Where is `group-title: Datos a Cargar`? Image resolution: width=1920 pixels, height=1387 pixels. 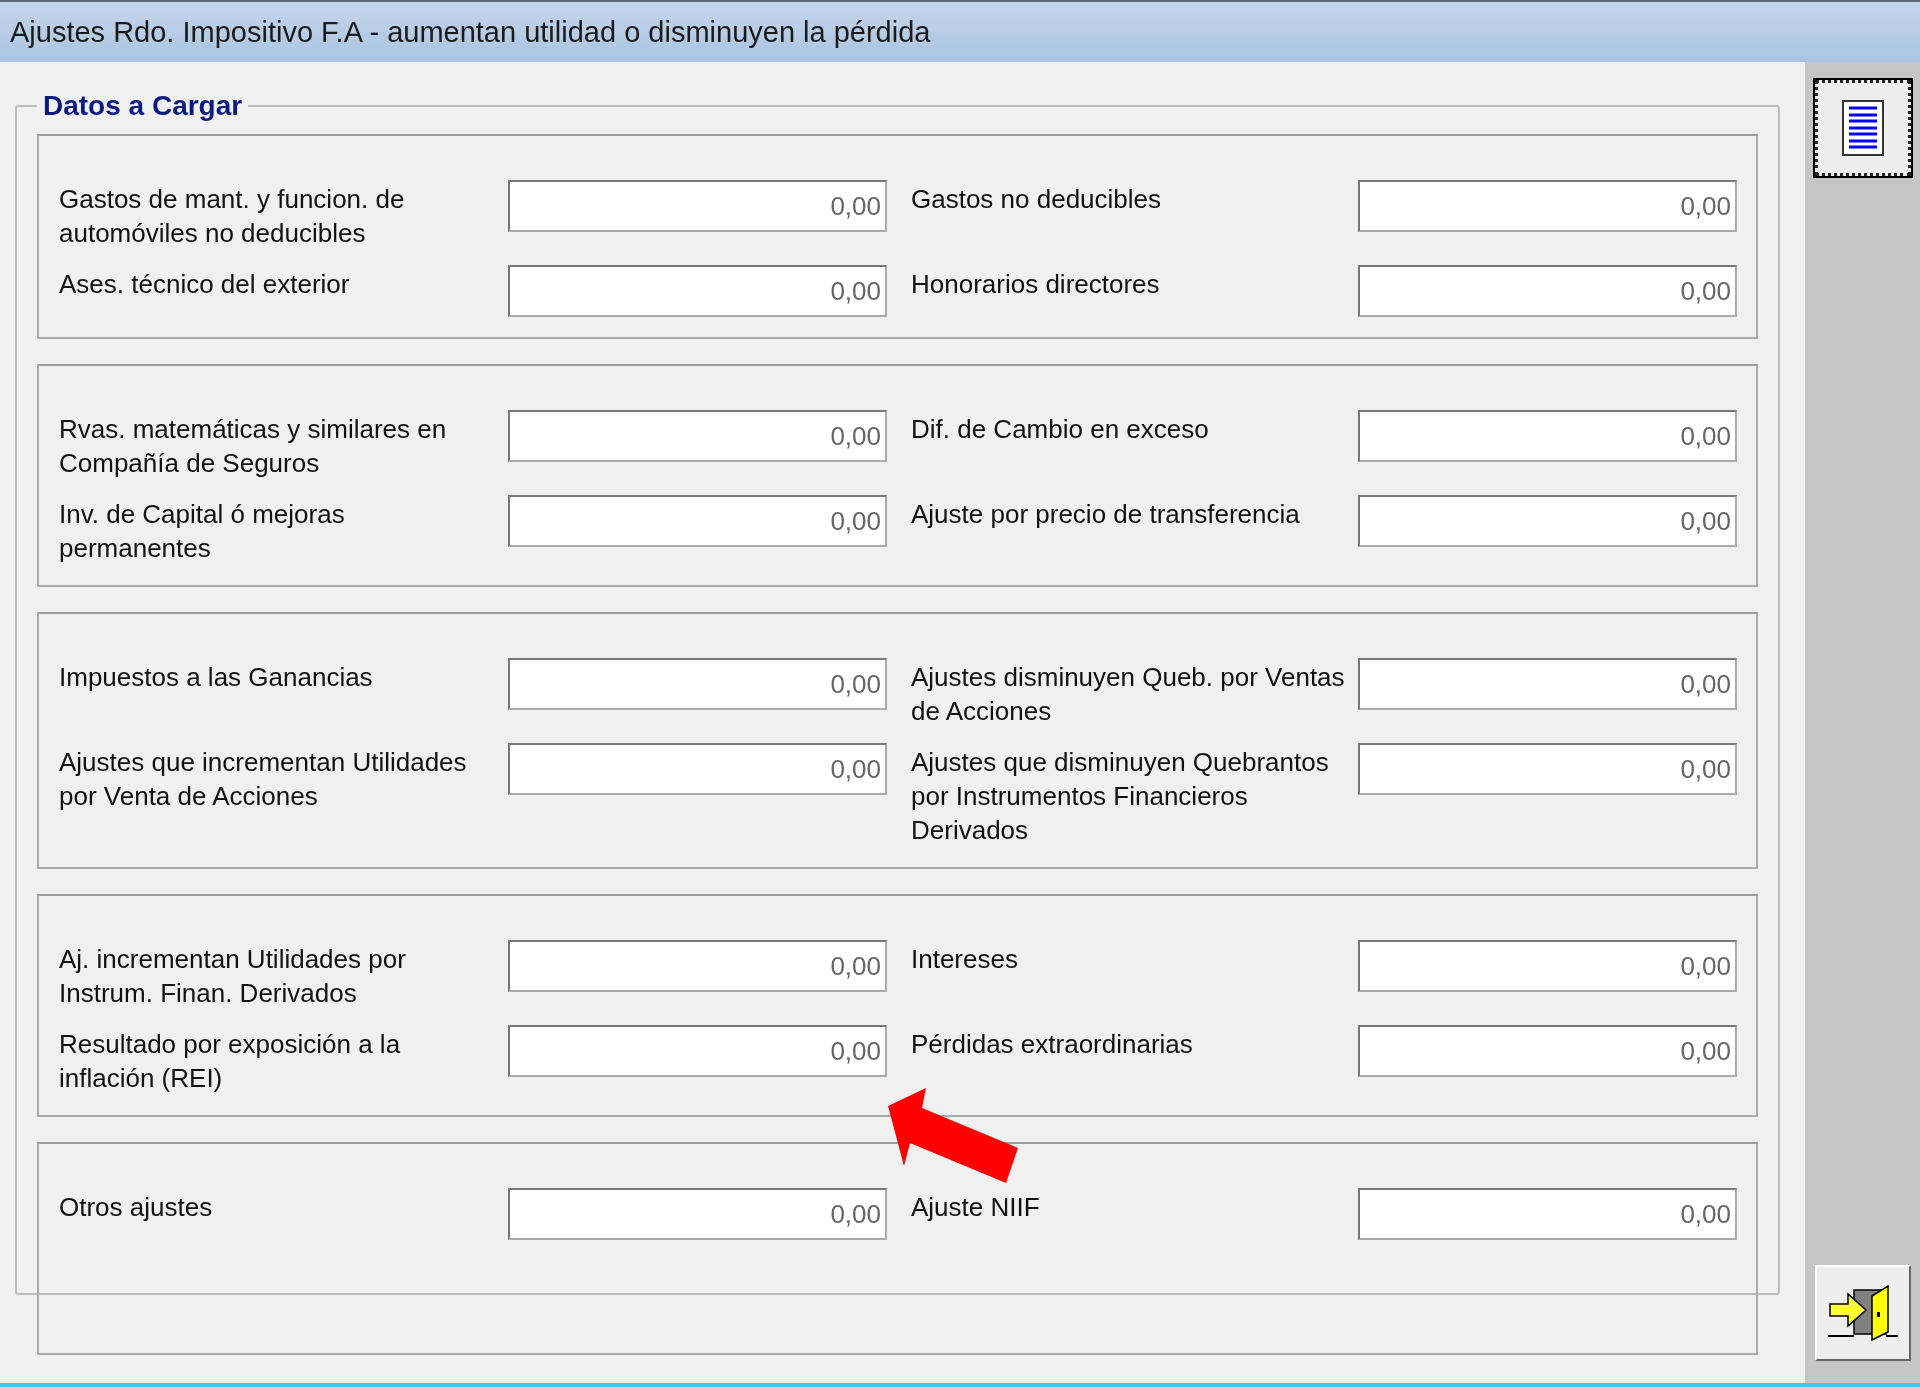 group-title: Datos a Cargar is located at coordinates (143, 106).